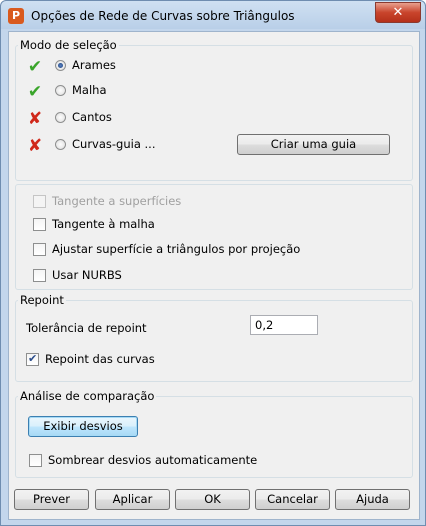 This screenshot has height=526, width=426. What do you see at coordinates (117, 201) in the screenshot?
I see `checkbox-label: Tangente a superfícies` at bounding box center [117, 201].